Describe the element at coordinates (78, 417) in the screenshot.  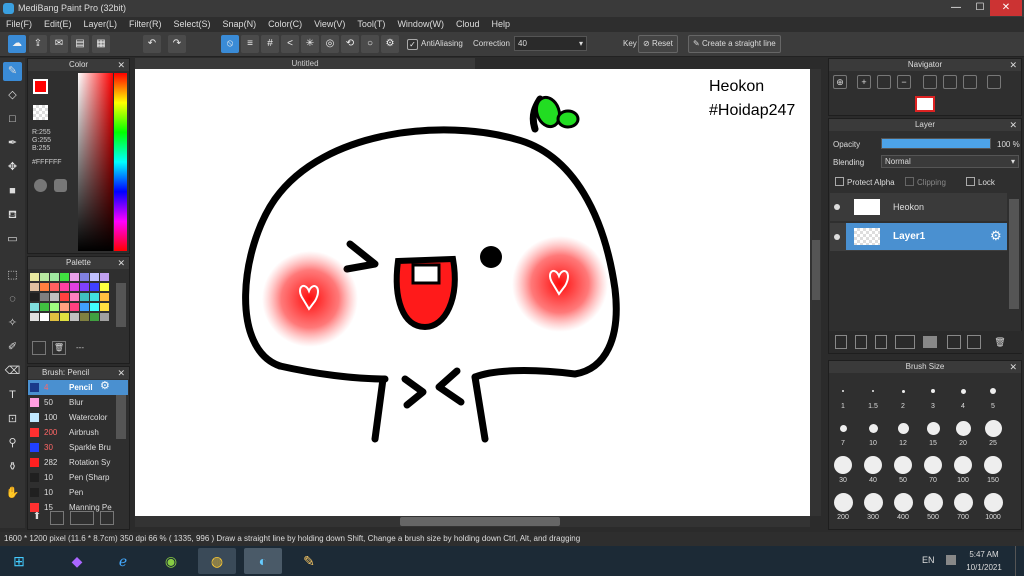
I see `brush-list-item: 100 Watercolor` at that location.